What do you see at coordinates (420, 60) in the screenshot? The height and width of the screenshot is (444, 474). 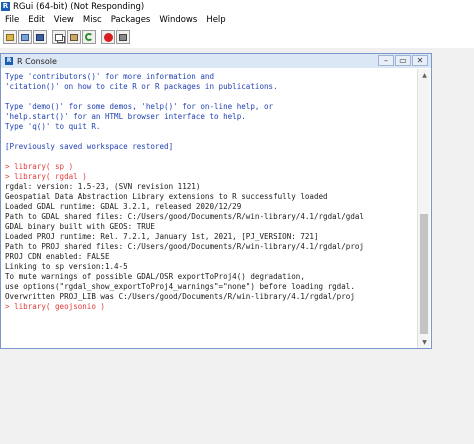 I see `close-button: ✕` at bounding box center [420, 60].